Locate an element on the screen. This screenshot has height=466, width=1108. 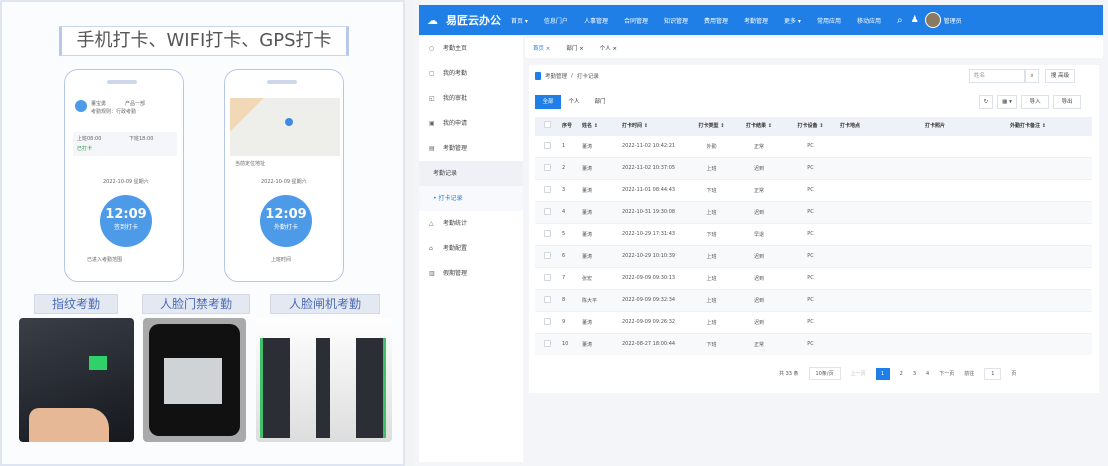
column-header: 打卡类型 ↕ is located at coordinates (711, 126).